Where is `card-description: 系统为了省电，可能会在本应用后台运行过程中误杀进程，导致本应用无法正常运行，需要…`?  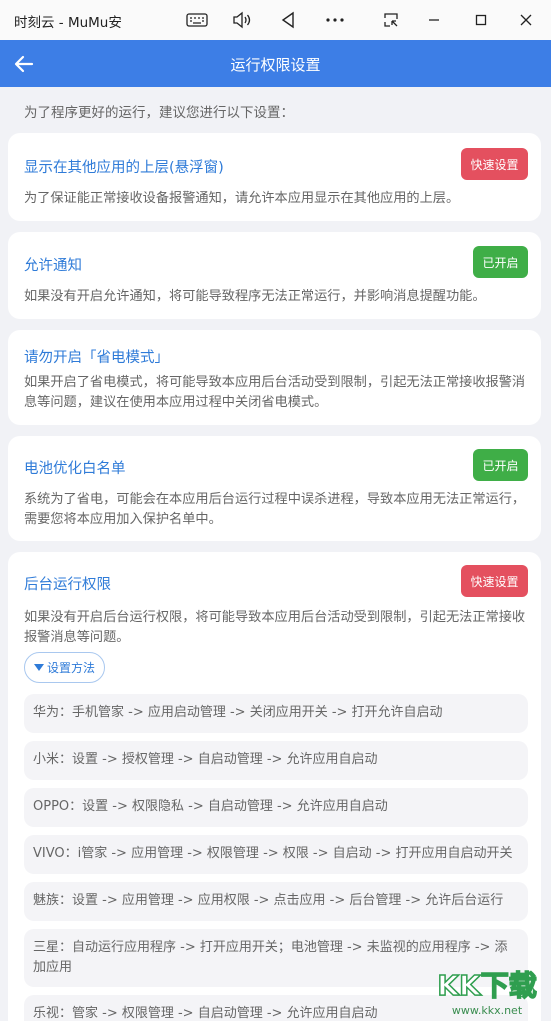
card-description: 系统为了省电，可能会在本应用后台运行过程中误杀进程，导致本应用无法正常运行，需要… is located at coordinates (275, 509).